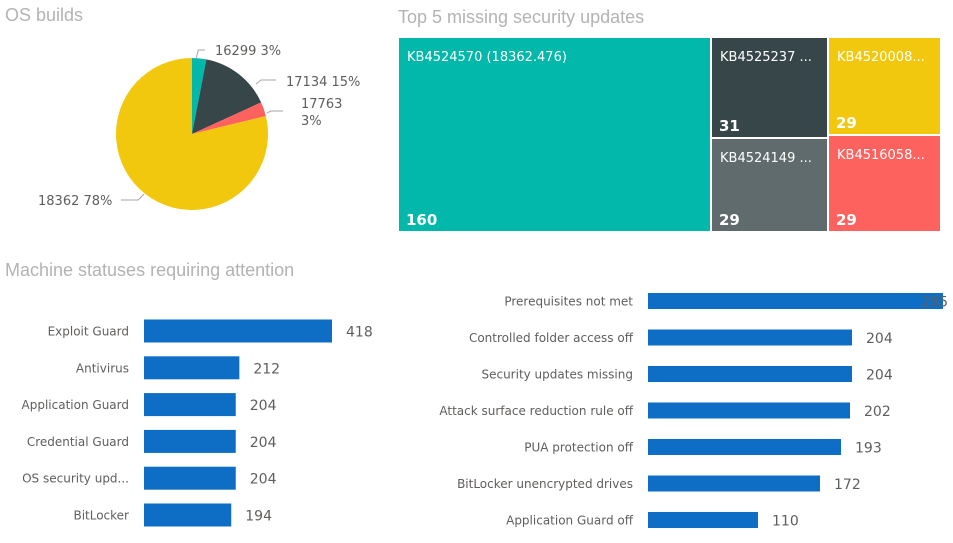  I want to click on bar-row: Controlled folder access off 204, so click(681, 338).